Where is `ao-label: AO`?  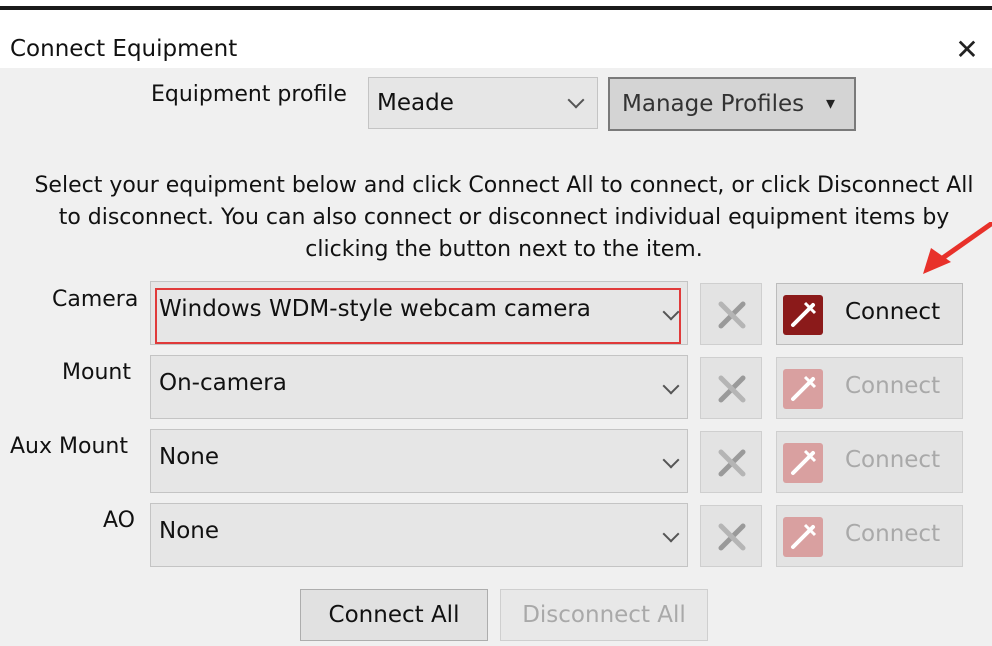
ao-label: AO is located at coordinates (119, 520).